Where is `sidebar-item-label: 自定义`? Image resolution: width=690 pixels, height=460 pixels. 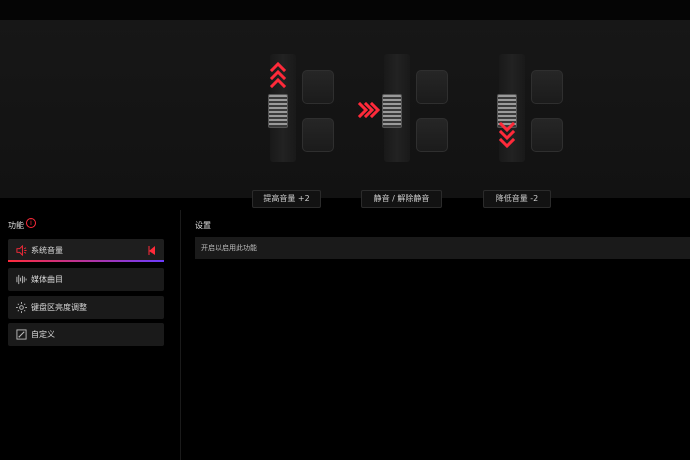
sidebar-item-label: 自定义 is located at coordinates (43, 334).